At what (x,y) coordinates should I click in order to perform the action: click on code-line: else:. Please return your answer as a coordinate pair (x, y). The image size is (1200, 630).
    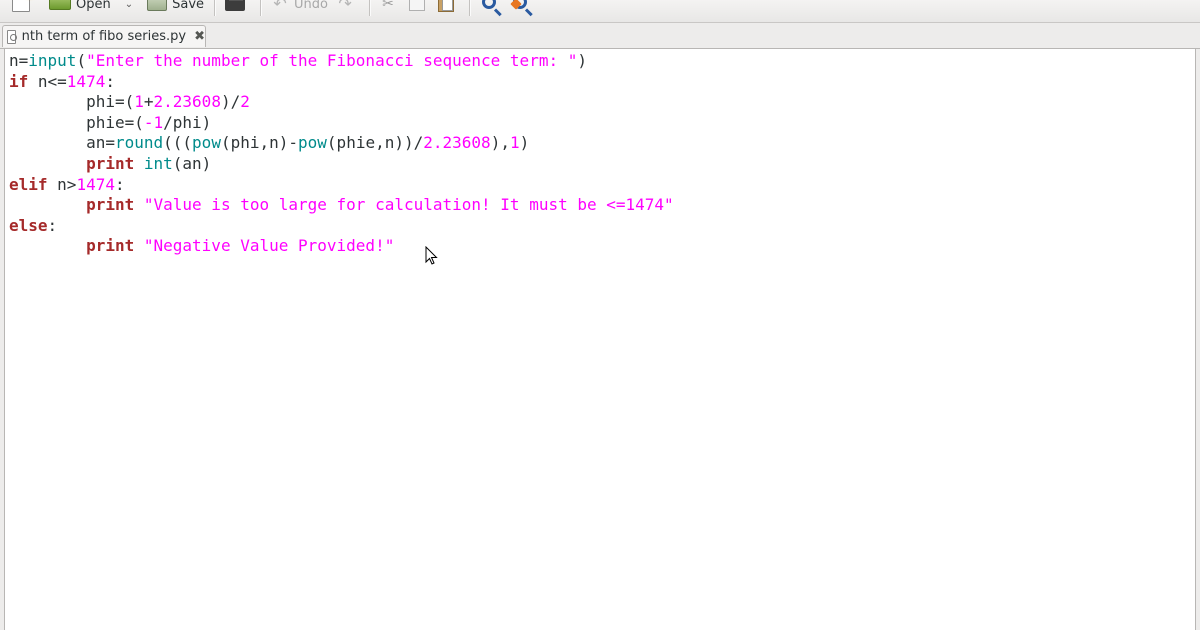
    Looking at the image, I should click on (341, 226).